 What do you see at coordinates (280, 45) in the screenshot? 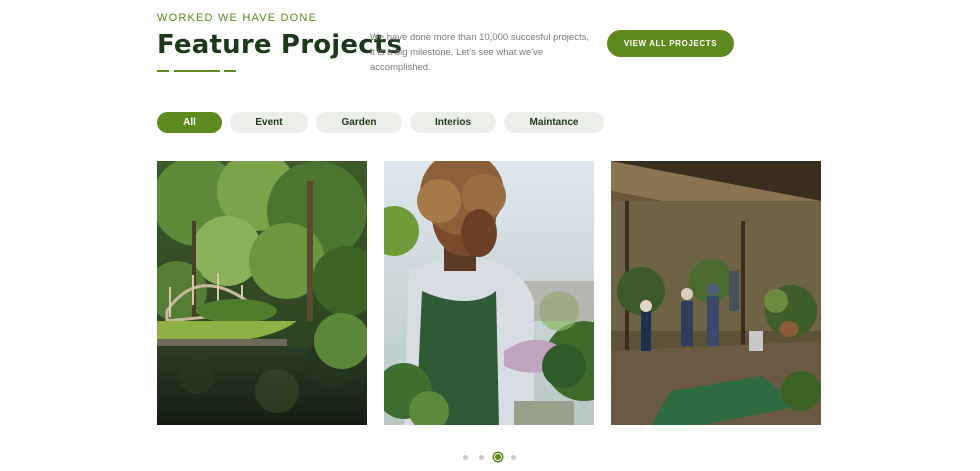
I see `section-title: Feature Projects` at bounding box center [280, 45].